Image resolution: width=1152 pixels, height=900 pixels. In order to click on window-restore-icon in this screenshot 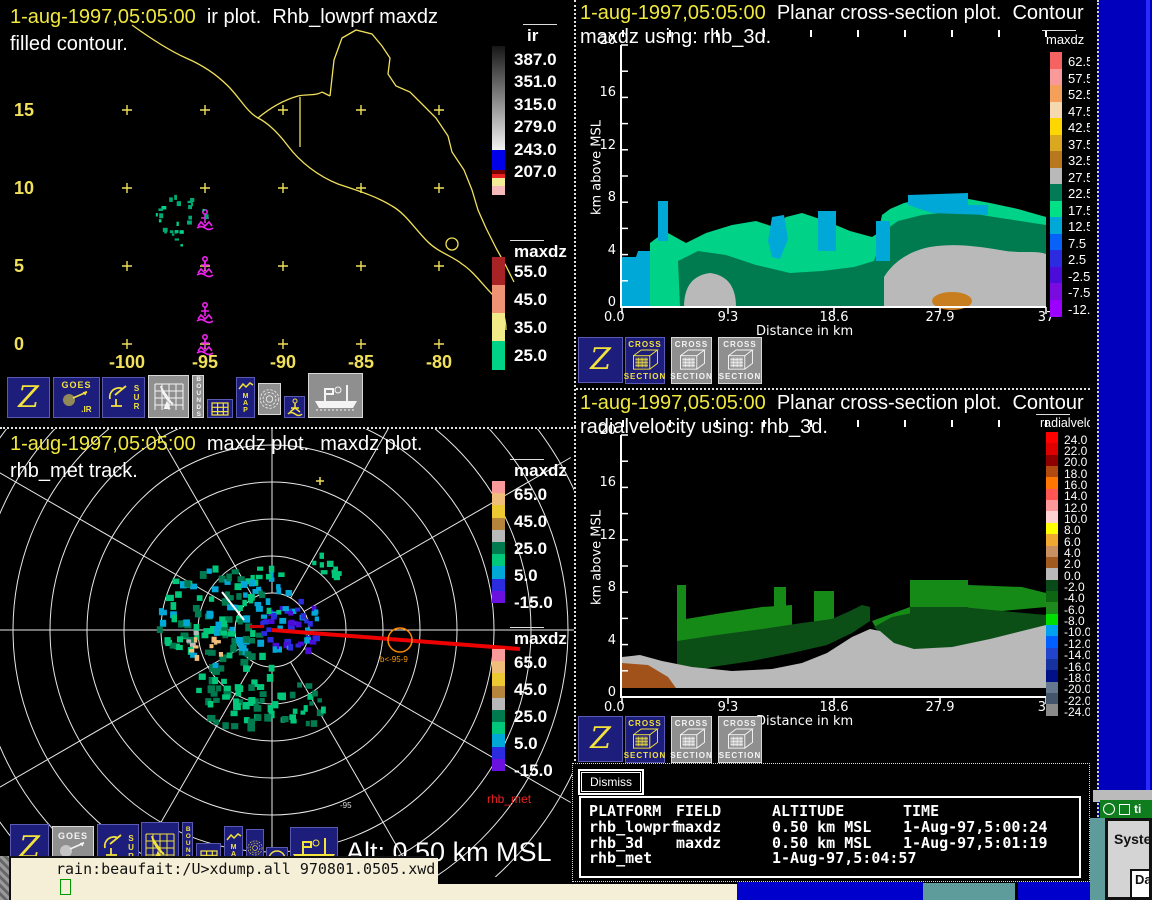, I will do `click(1124, 809)`.